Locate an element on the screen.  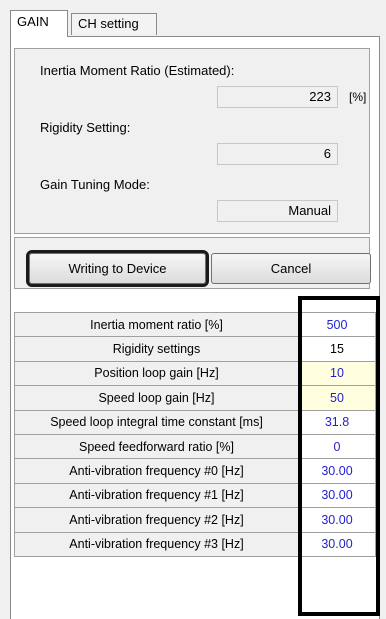
parameter-name: Rigidity settings is located at coordinates (156, 349).